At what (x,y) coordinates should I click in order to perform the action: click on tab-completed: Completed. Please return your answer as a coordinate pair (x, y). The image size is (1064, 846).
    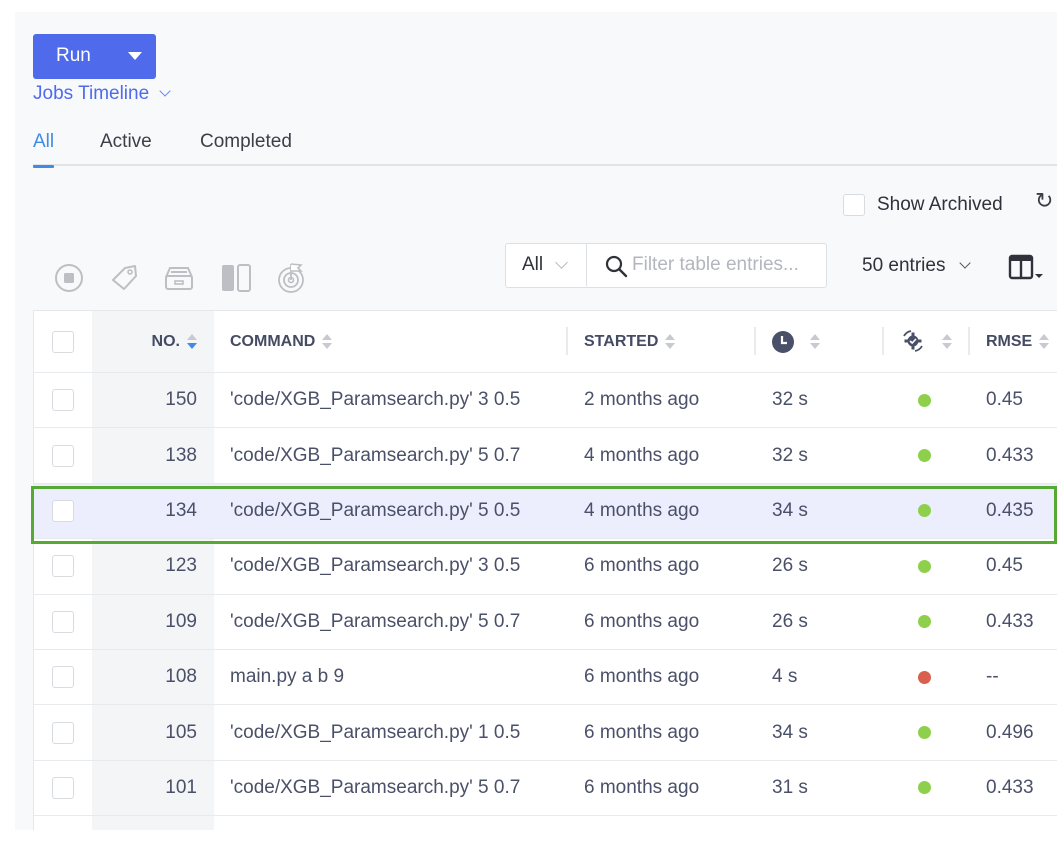
    Looking at the image, I should click on (246, 148).